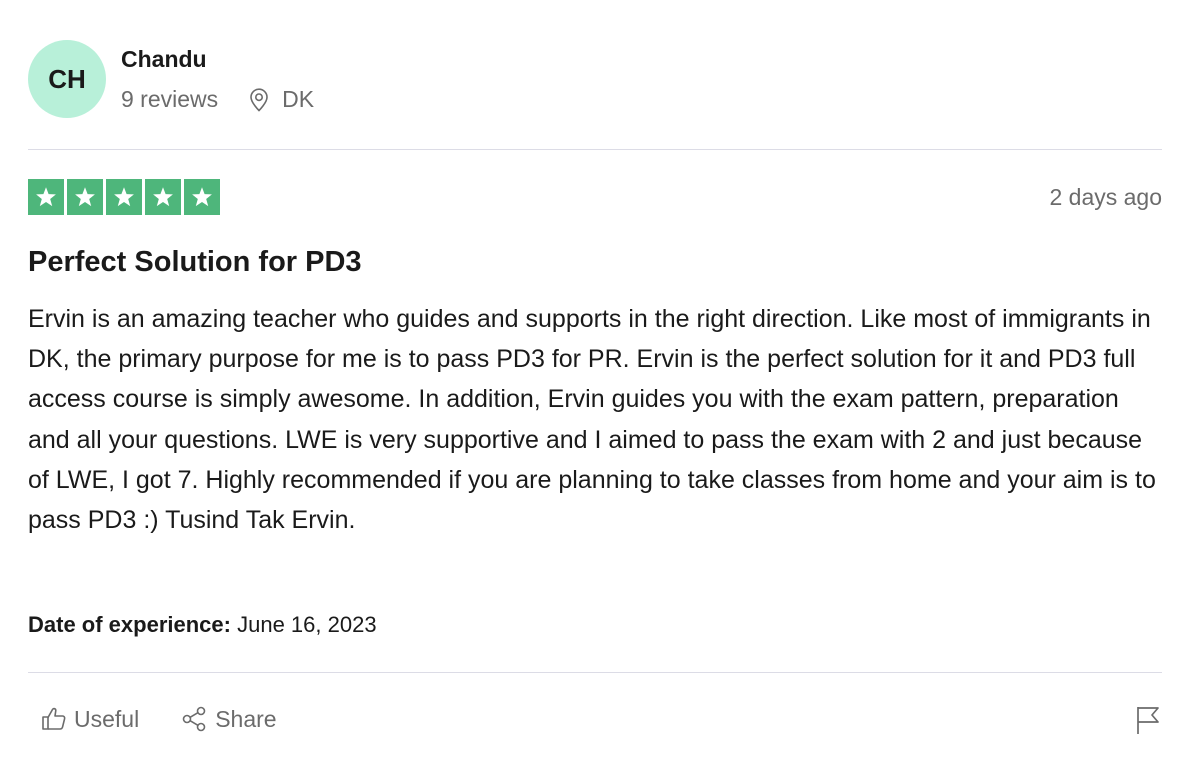  What do you see at coordinates (164, 59) in the screenshot?
I see `reviewer-name: Chandu` at bounding box center [164, 59].